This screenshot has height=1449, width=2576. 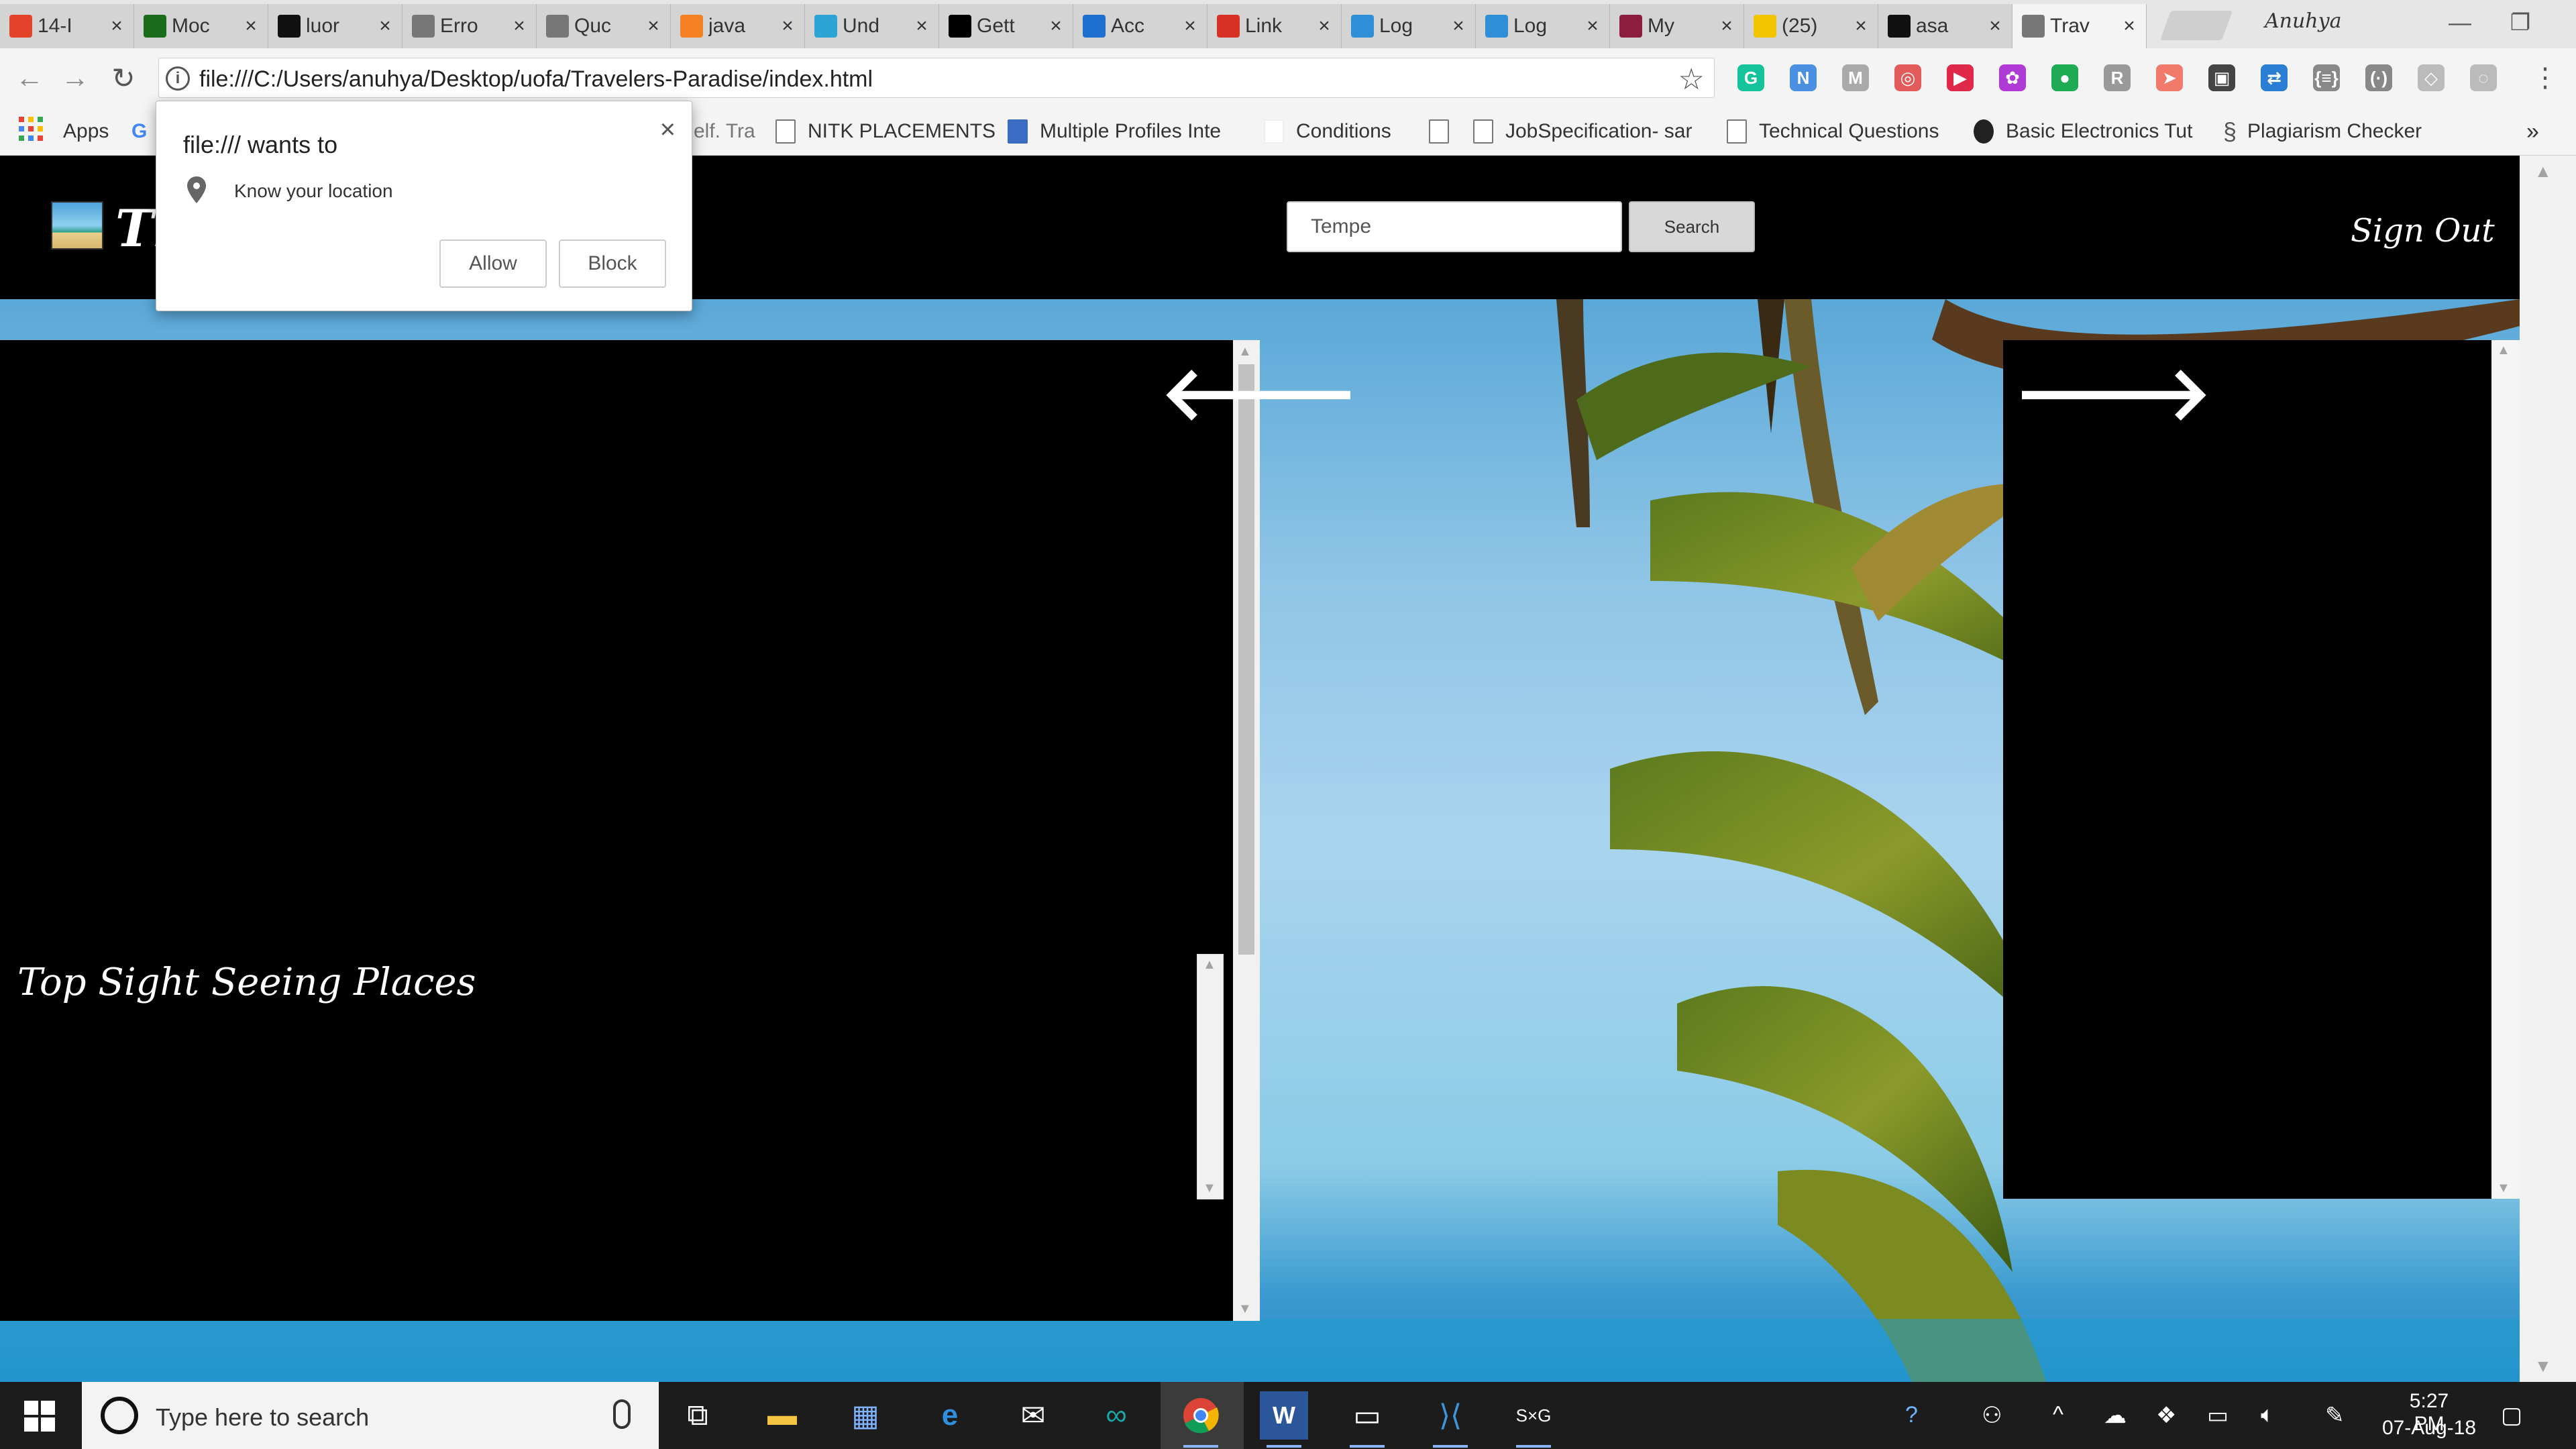 I want to click on extension-icon: ▶, so click(x=1960, y=77).